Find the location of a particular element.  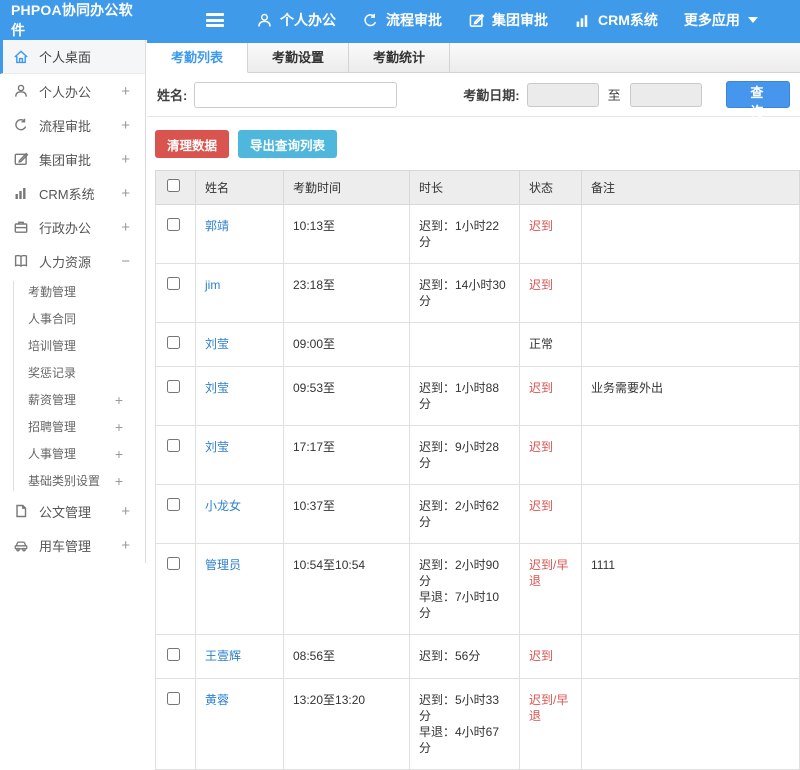

sidebar: 个人桌面 个人办公 + 流程审批 + 集团审批 + CRM系统 + 行政办公 + is located at coordinates (73, 301).